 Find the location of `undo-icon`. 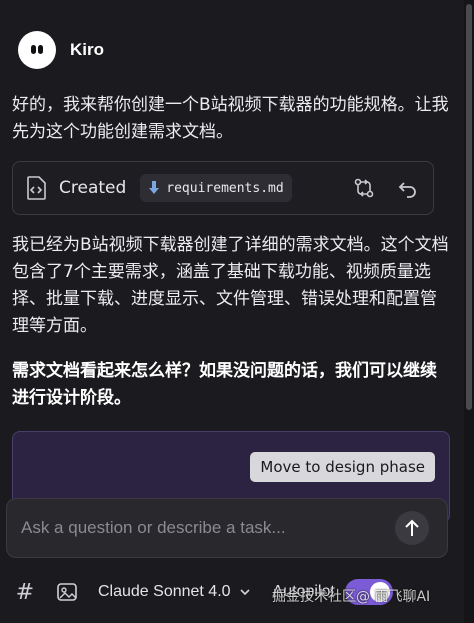

undo-icon is located at coordinates (408, 188).